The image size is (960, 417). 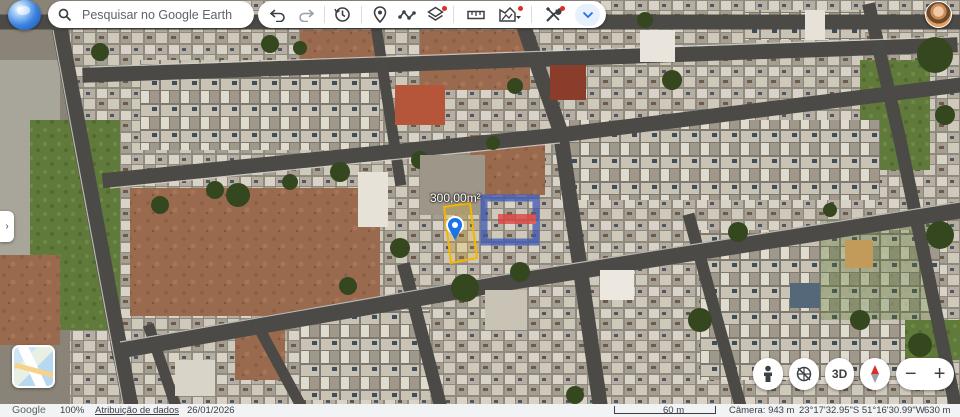 I want to click on imagery-date: 26/01/2026, so click(x=211, y=410).